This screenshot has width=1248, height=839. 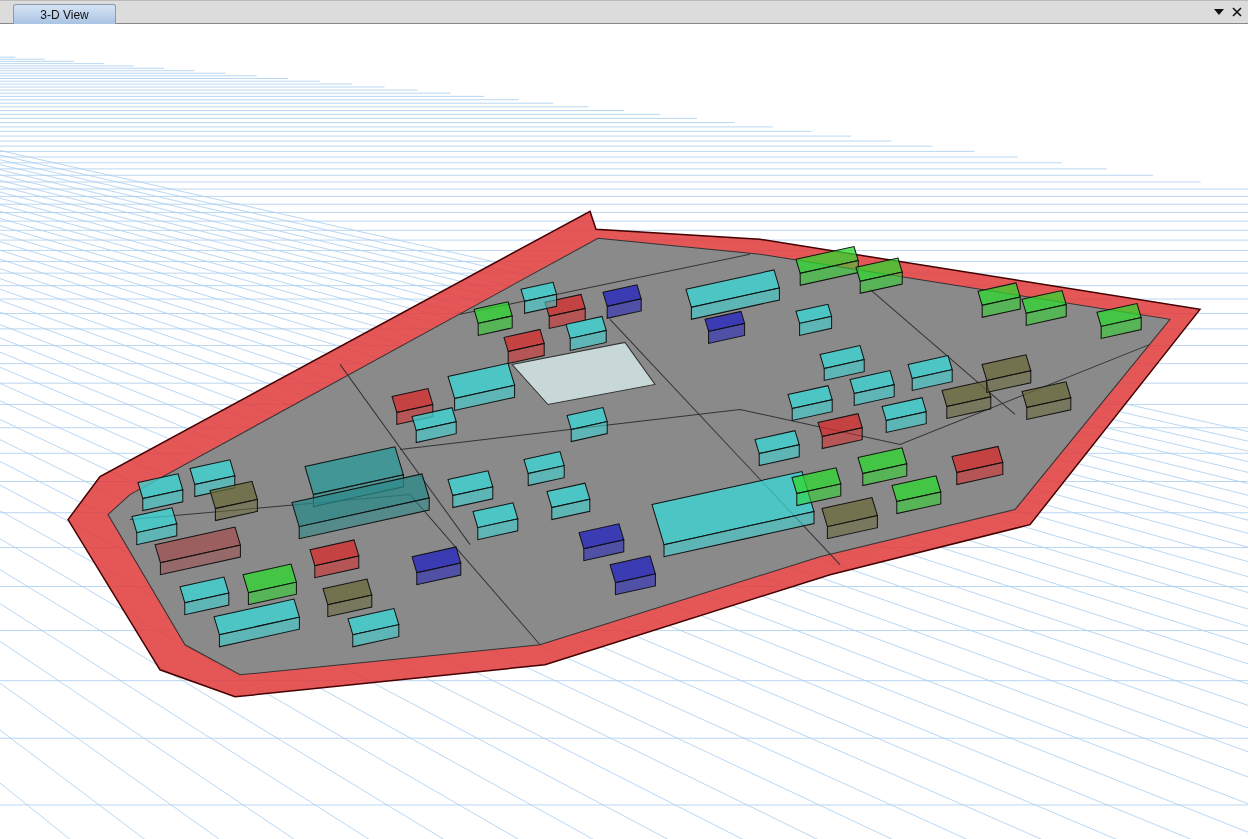 I want to click on close-icon, so click(x=1237, y=12).